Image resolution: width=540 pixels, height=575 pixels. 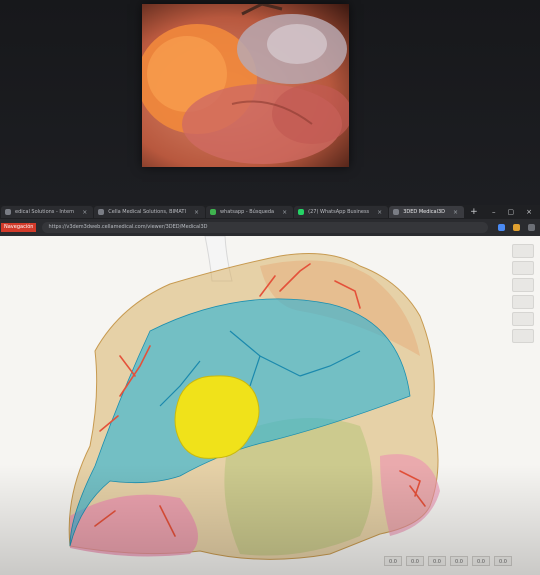 I want to click on tab-title: edical Solutions - Intern, so click(x=45, y=212).